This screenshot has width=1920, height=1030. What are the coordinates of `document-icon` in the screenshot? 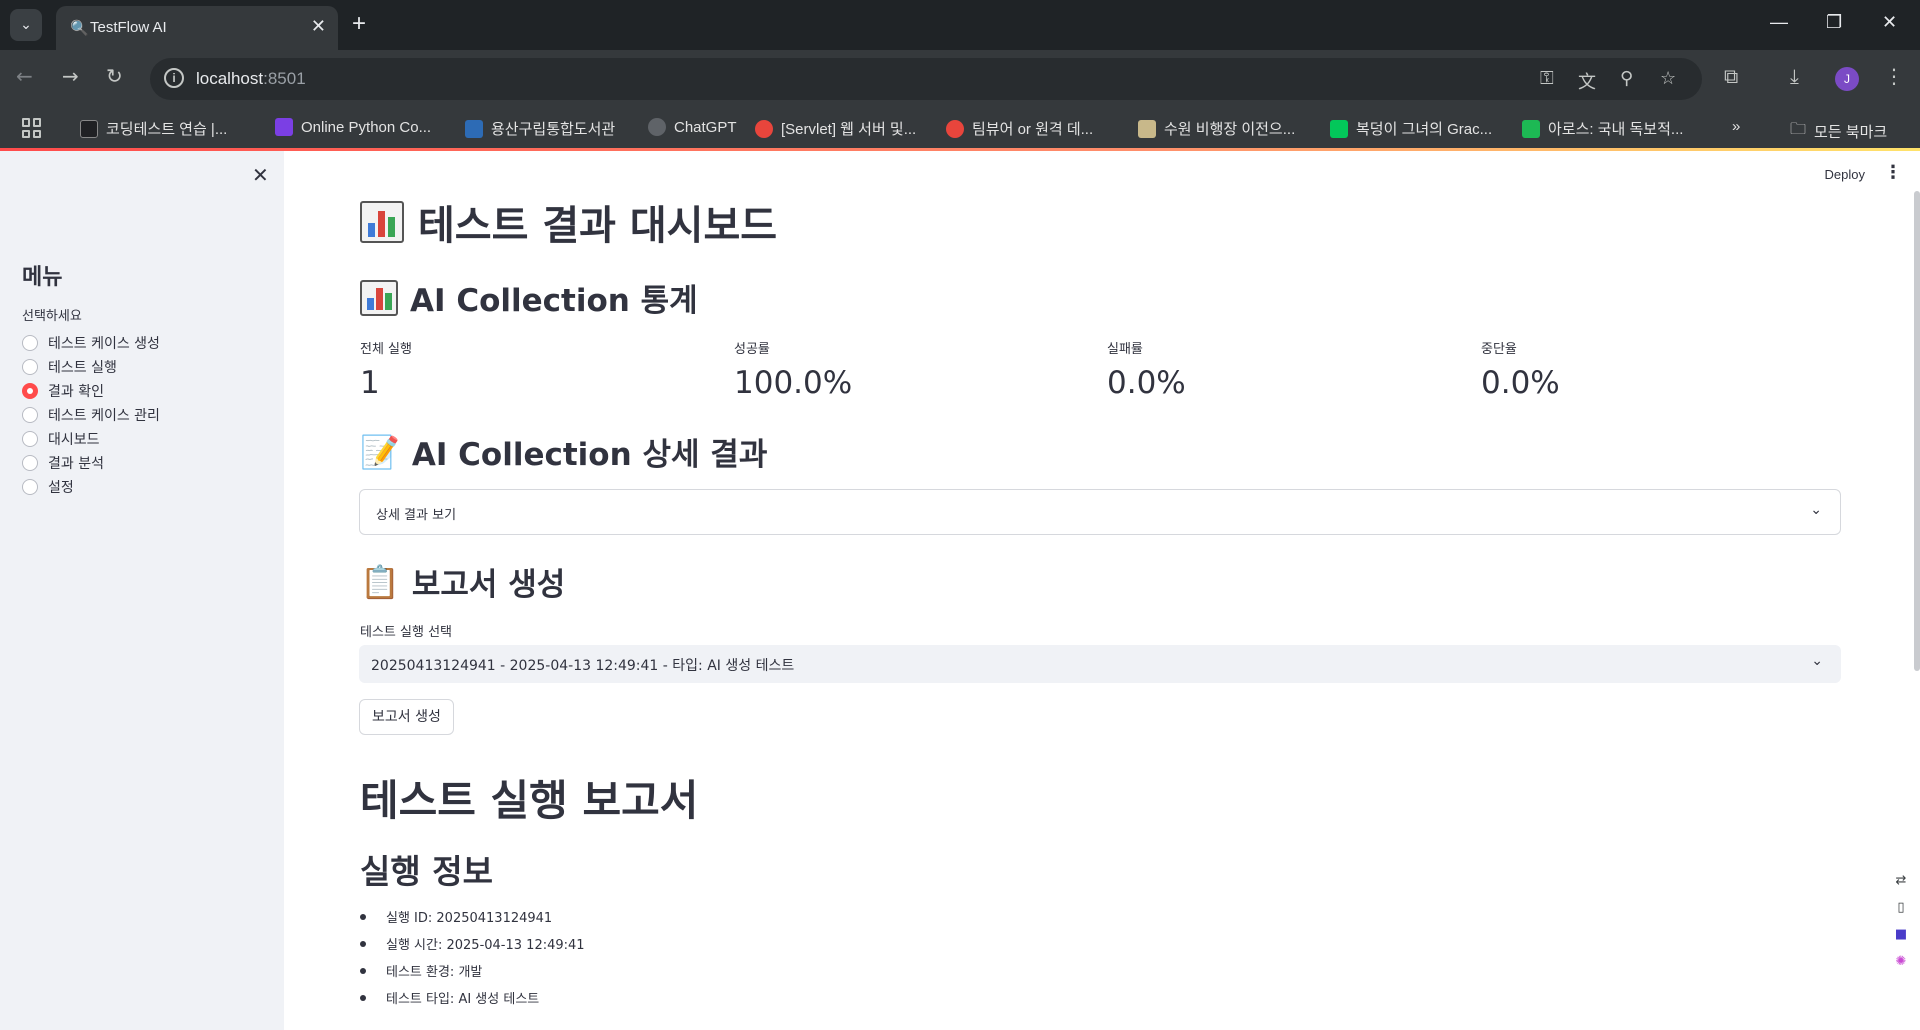 It's located at (1147, 128).